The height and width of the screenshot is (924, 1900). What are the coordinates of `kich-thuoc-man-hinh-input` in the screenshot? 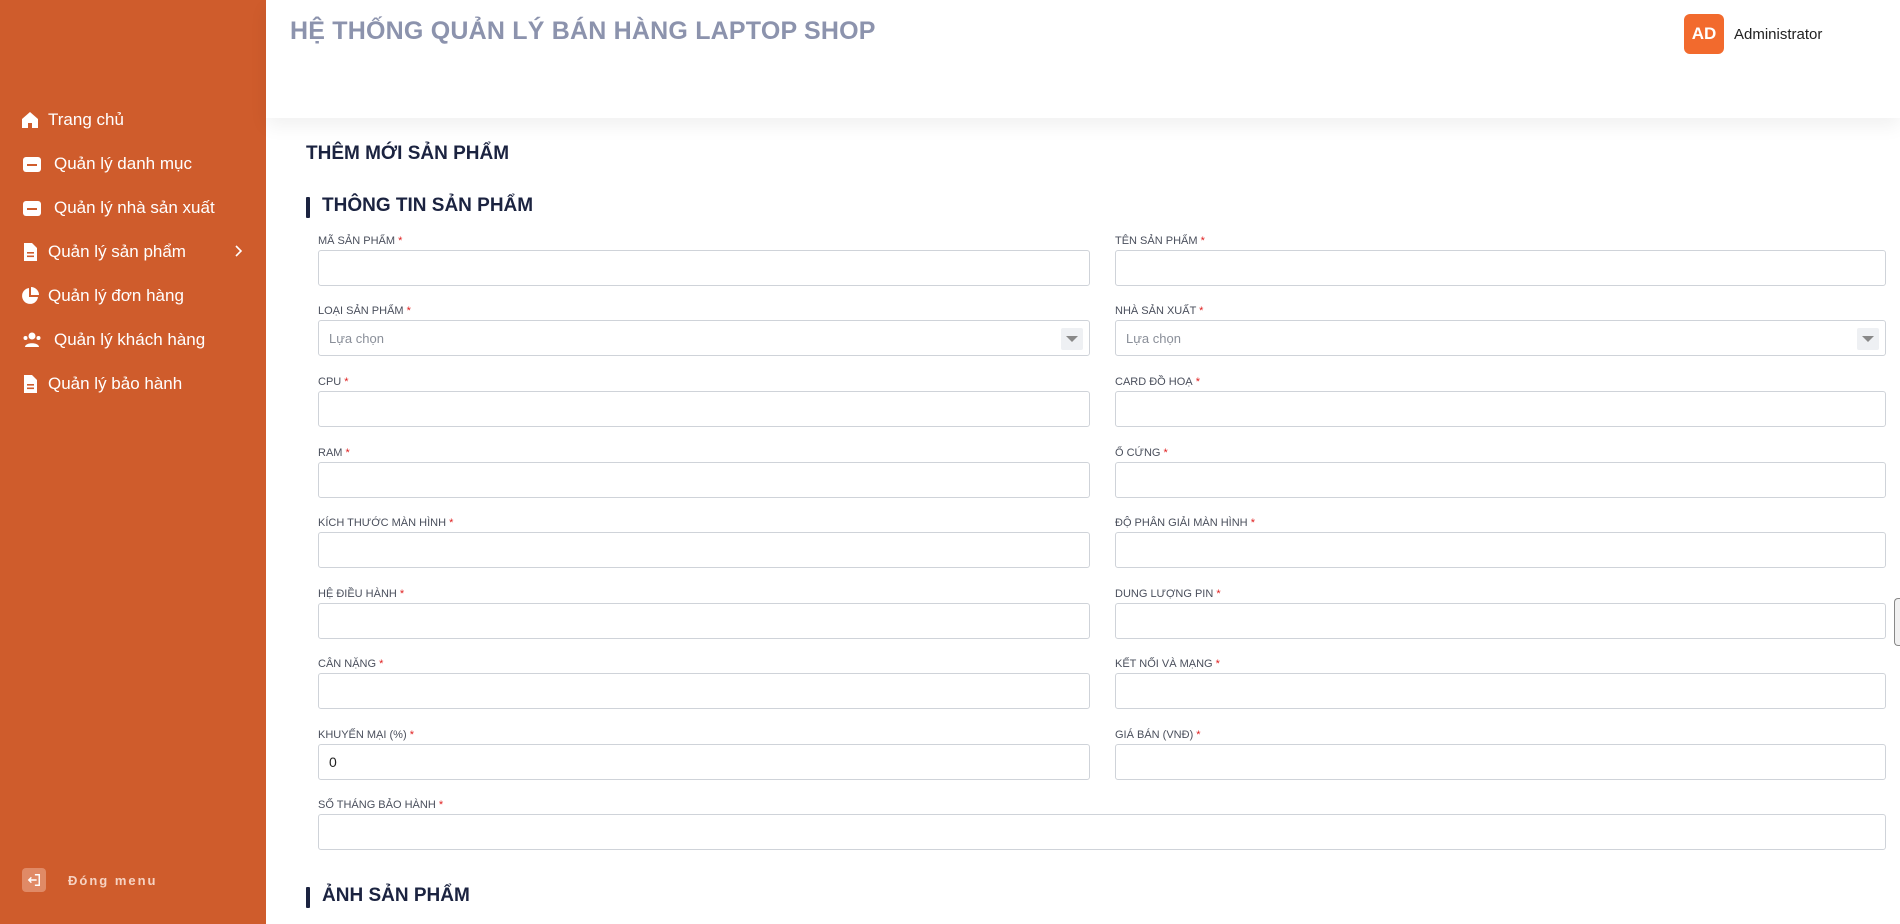 It's located at (704, 550).